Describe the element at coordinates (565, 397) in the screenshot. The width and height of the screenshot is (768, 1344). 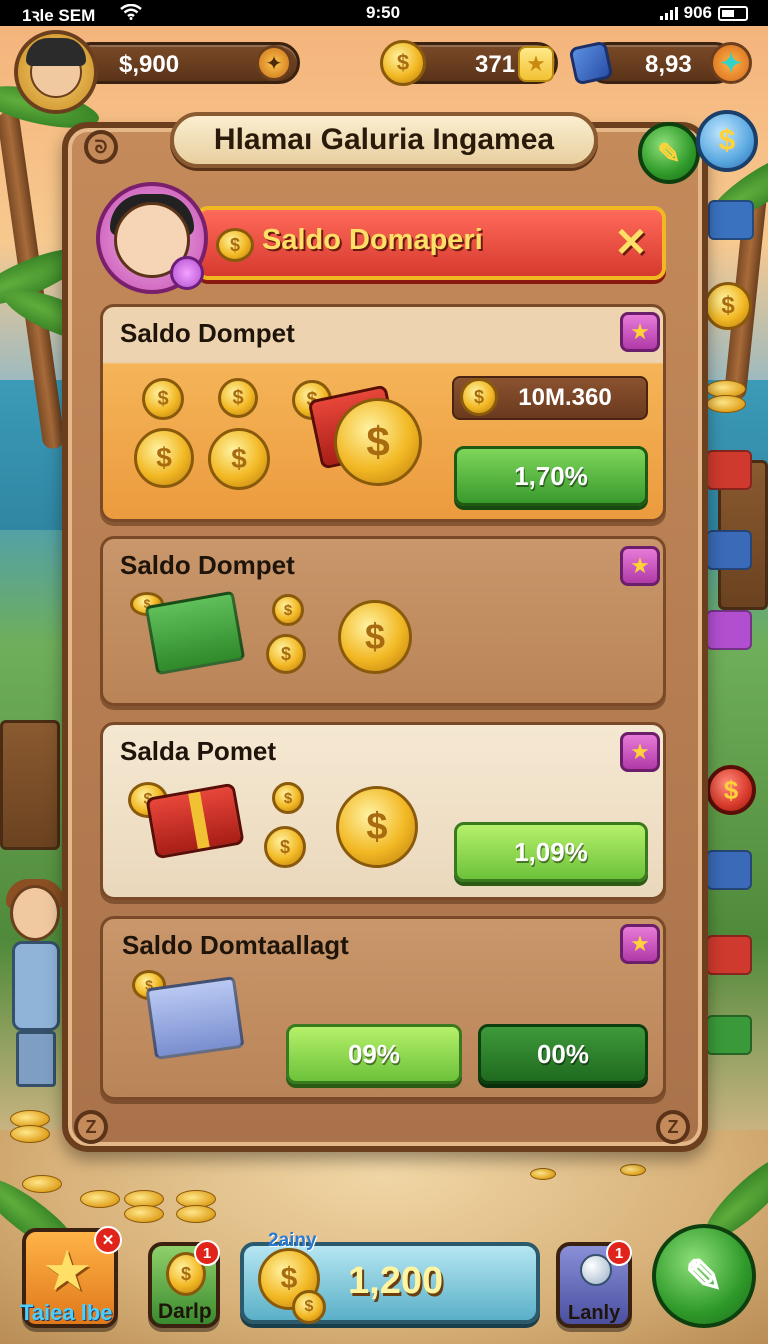
I see `card-1-amount-value: 10M.360` at that location.